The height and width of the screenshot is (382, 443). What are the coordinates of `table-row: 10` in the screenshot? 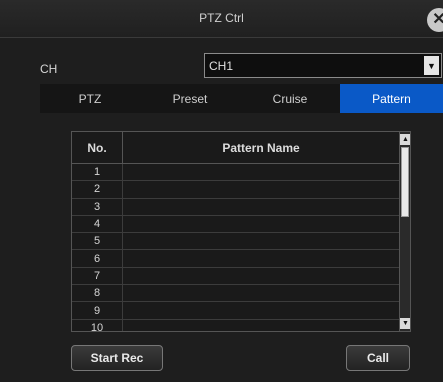 It's located at (235, 325).